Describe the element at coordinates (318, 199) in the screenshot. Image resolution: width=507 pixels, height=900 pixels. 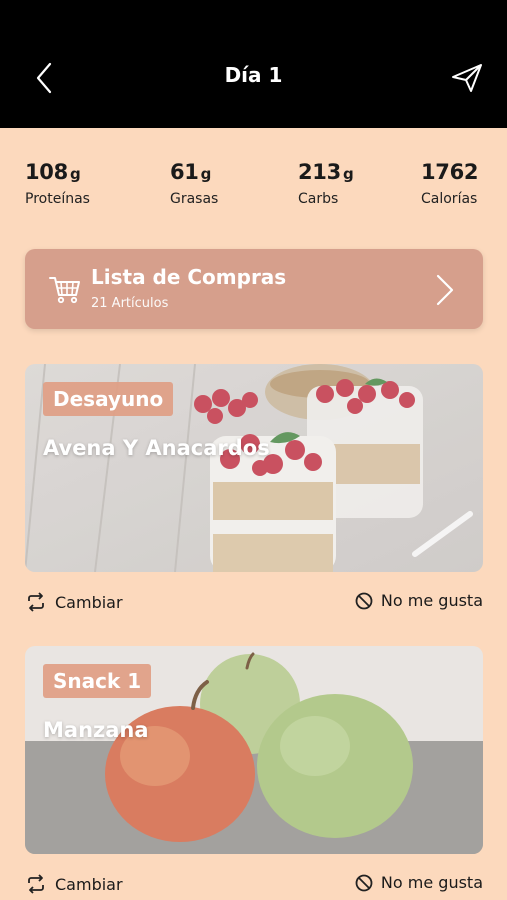
I see `macro-label: Carbs` at that location.